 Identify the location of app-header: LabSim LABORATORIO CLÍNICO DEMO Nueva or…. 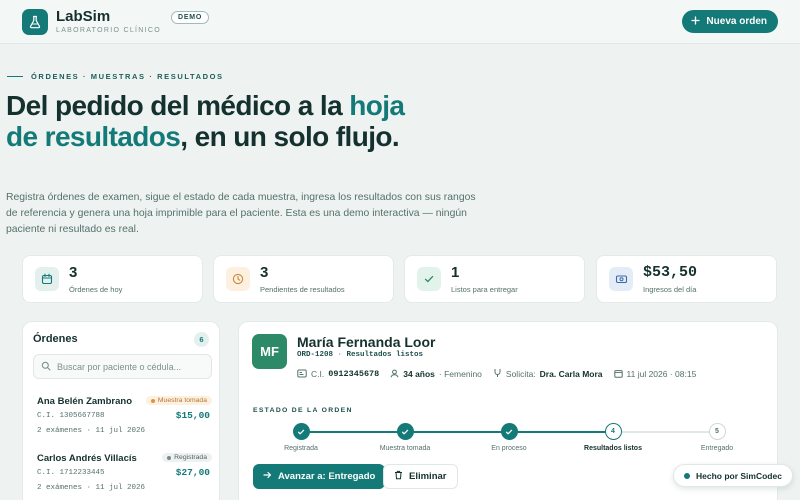
(400, 22).